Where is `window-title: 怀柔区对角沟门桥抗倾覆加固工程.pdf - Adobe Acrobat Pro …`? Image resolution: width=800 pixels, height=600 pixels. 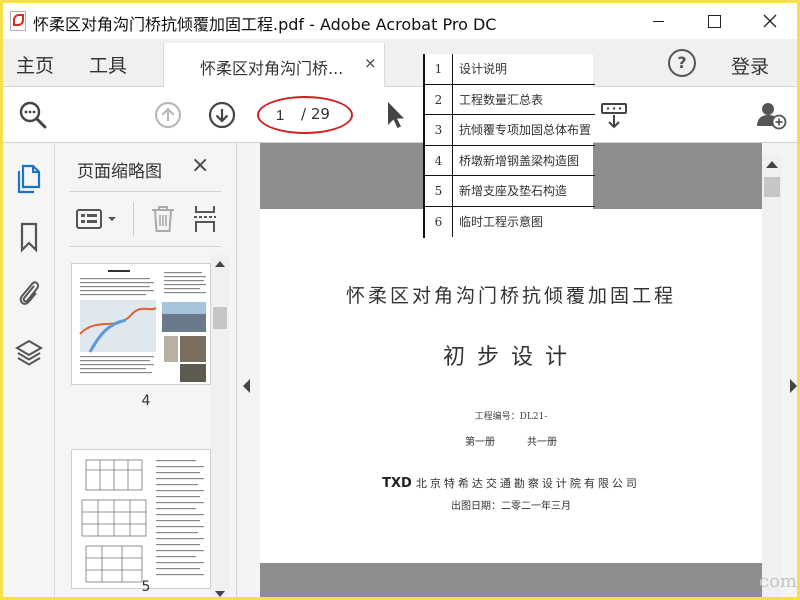
window-title: 怀柔区对角沟门桥抗倾覆加固工程.pdf - Adobe Acrobat Pro … is located at coordinates (265, 24).